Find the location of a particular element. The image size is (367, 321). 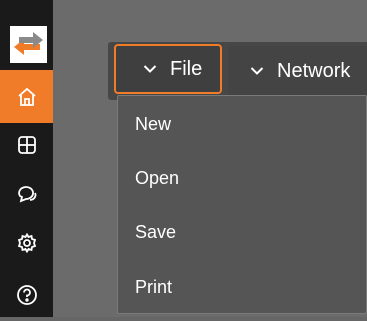

help-icon is located at coordinates (26, 294).